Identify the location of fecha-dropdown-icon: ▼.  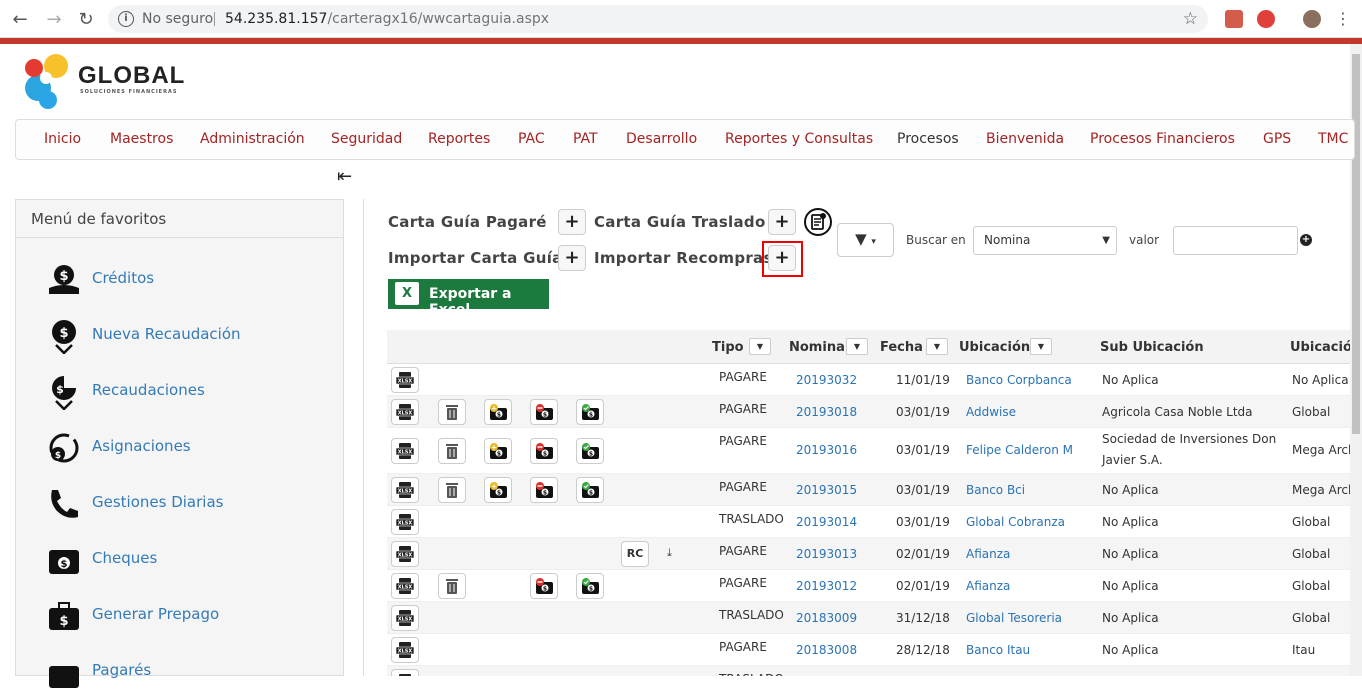
(937, 346).